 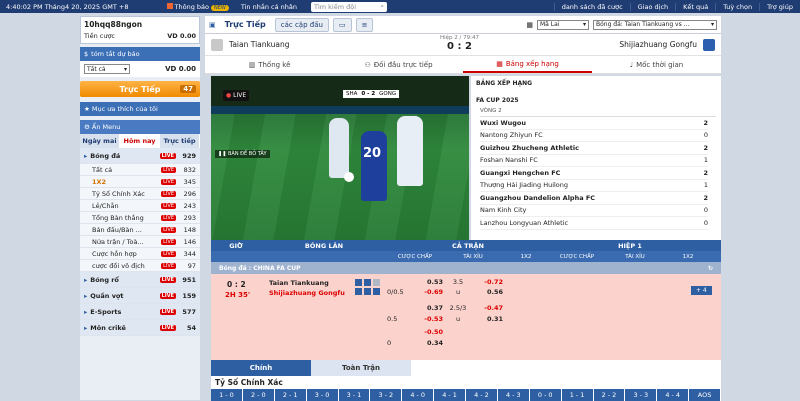 What do you see at coordinates (458, 343) in the screenshot?
I see `ou-line` at bounding box center [458, 343].